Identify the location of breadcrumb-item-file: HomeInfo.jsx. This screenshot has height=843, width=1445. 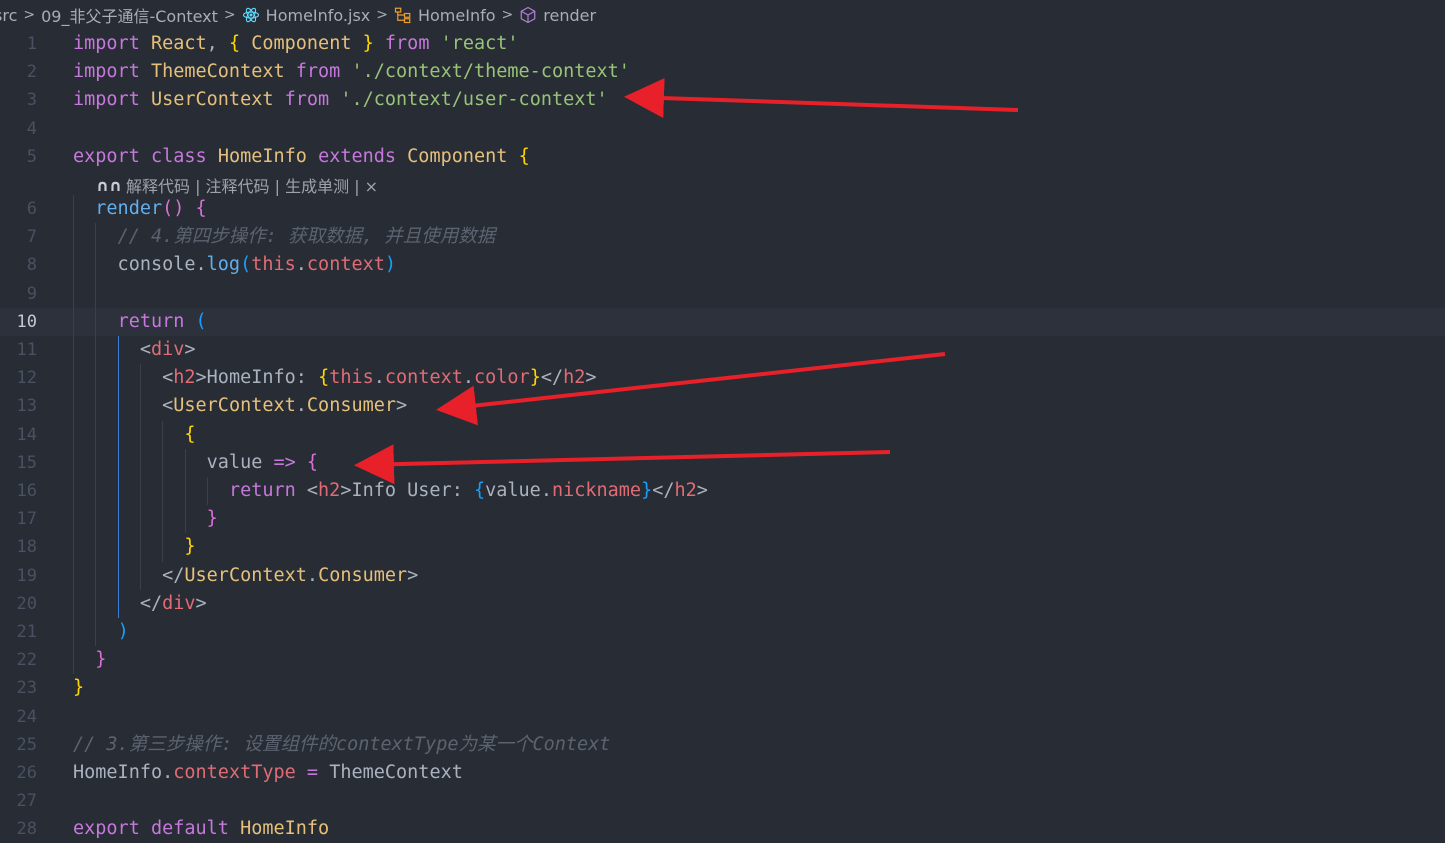
(306, 15).